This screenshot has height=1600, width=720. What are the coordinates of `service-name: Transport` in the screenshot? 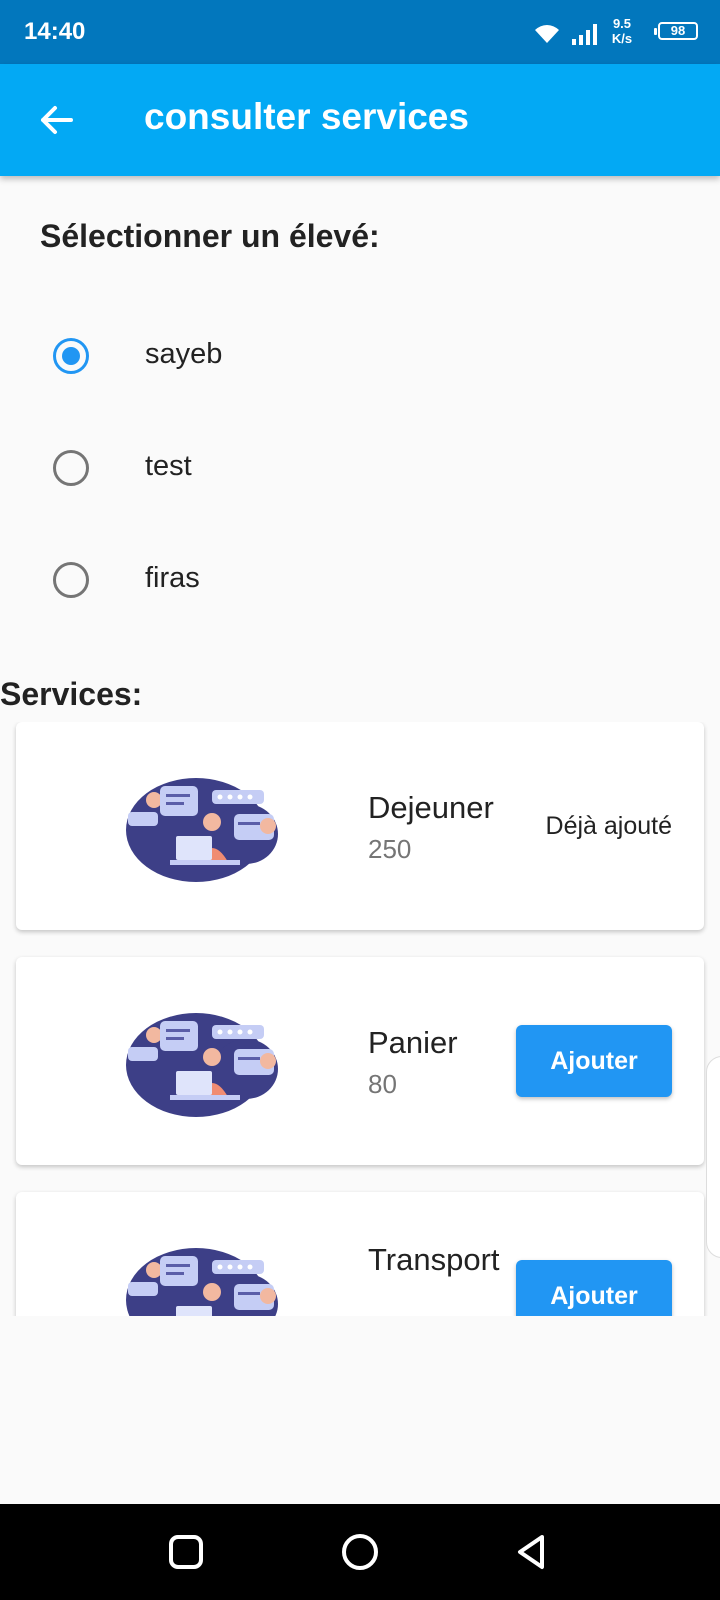 It's located at (434, 1259).